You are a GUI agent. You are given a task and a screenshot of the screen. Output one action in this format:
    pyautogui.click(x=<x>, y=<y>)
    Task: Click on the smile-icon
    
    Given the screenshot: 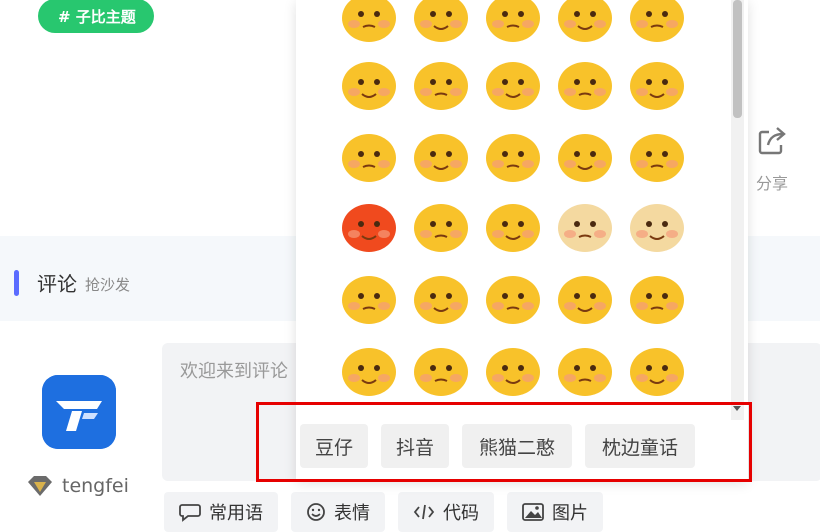 What is the action you would take?
    pyautogui.click(x=316, y=512)
    